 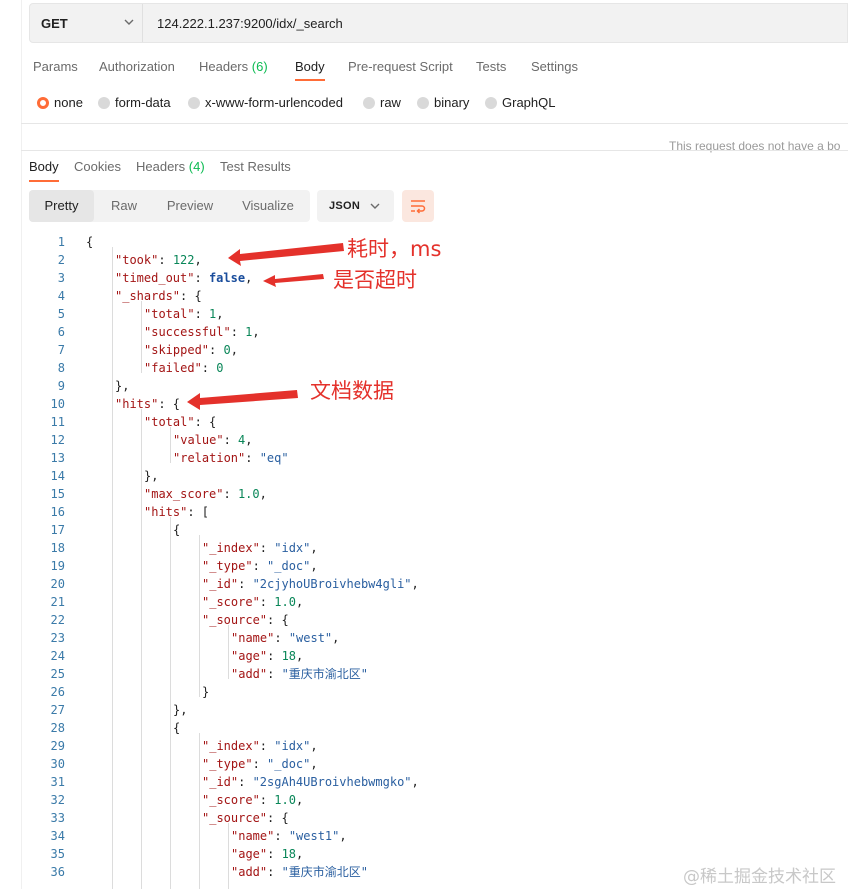 I want to click on line-number: 8, so click(x=61, y=368).